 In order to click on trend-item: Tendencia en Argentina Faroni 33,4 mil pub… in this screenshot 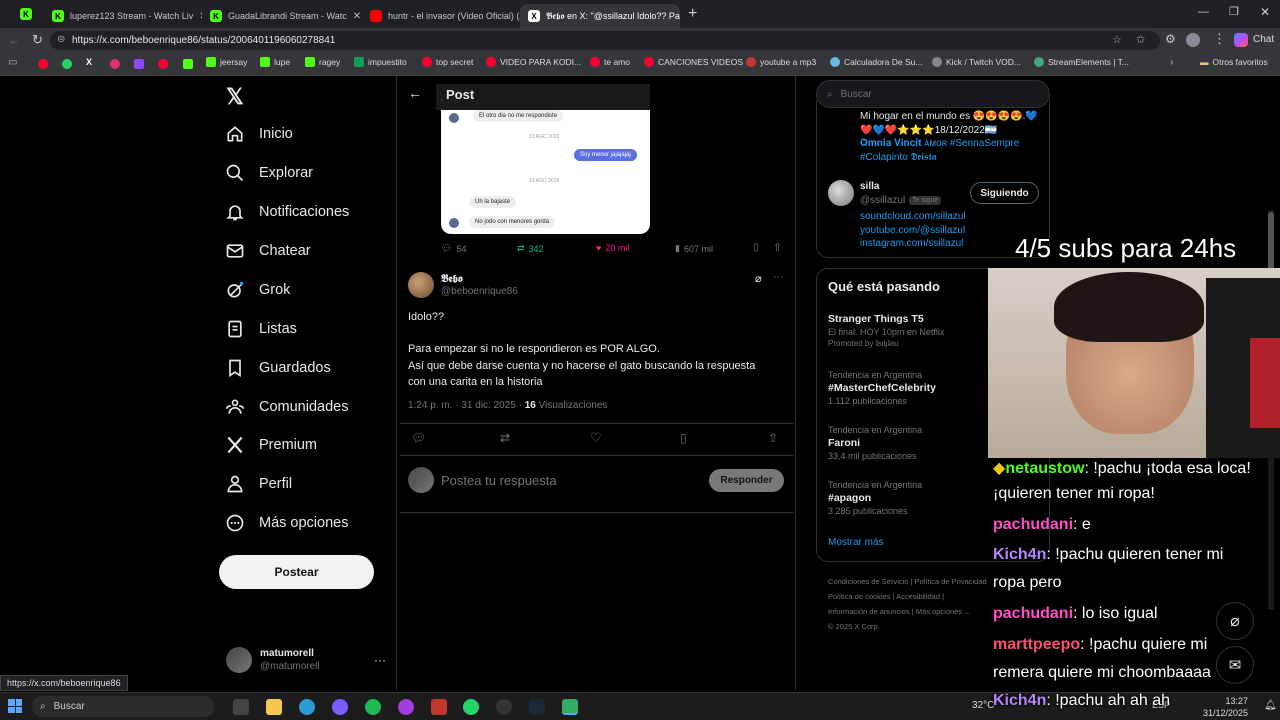, I will do `click(875, 443)`.